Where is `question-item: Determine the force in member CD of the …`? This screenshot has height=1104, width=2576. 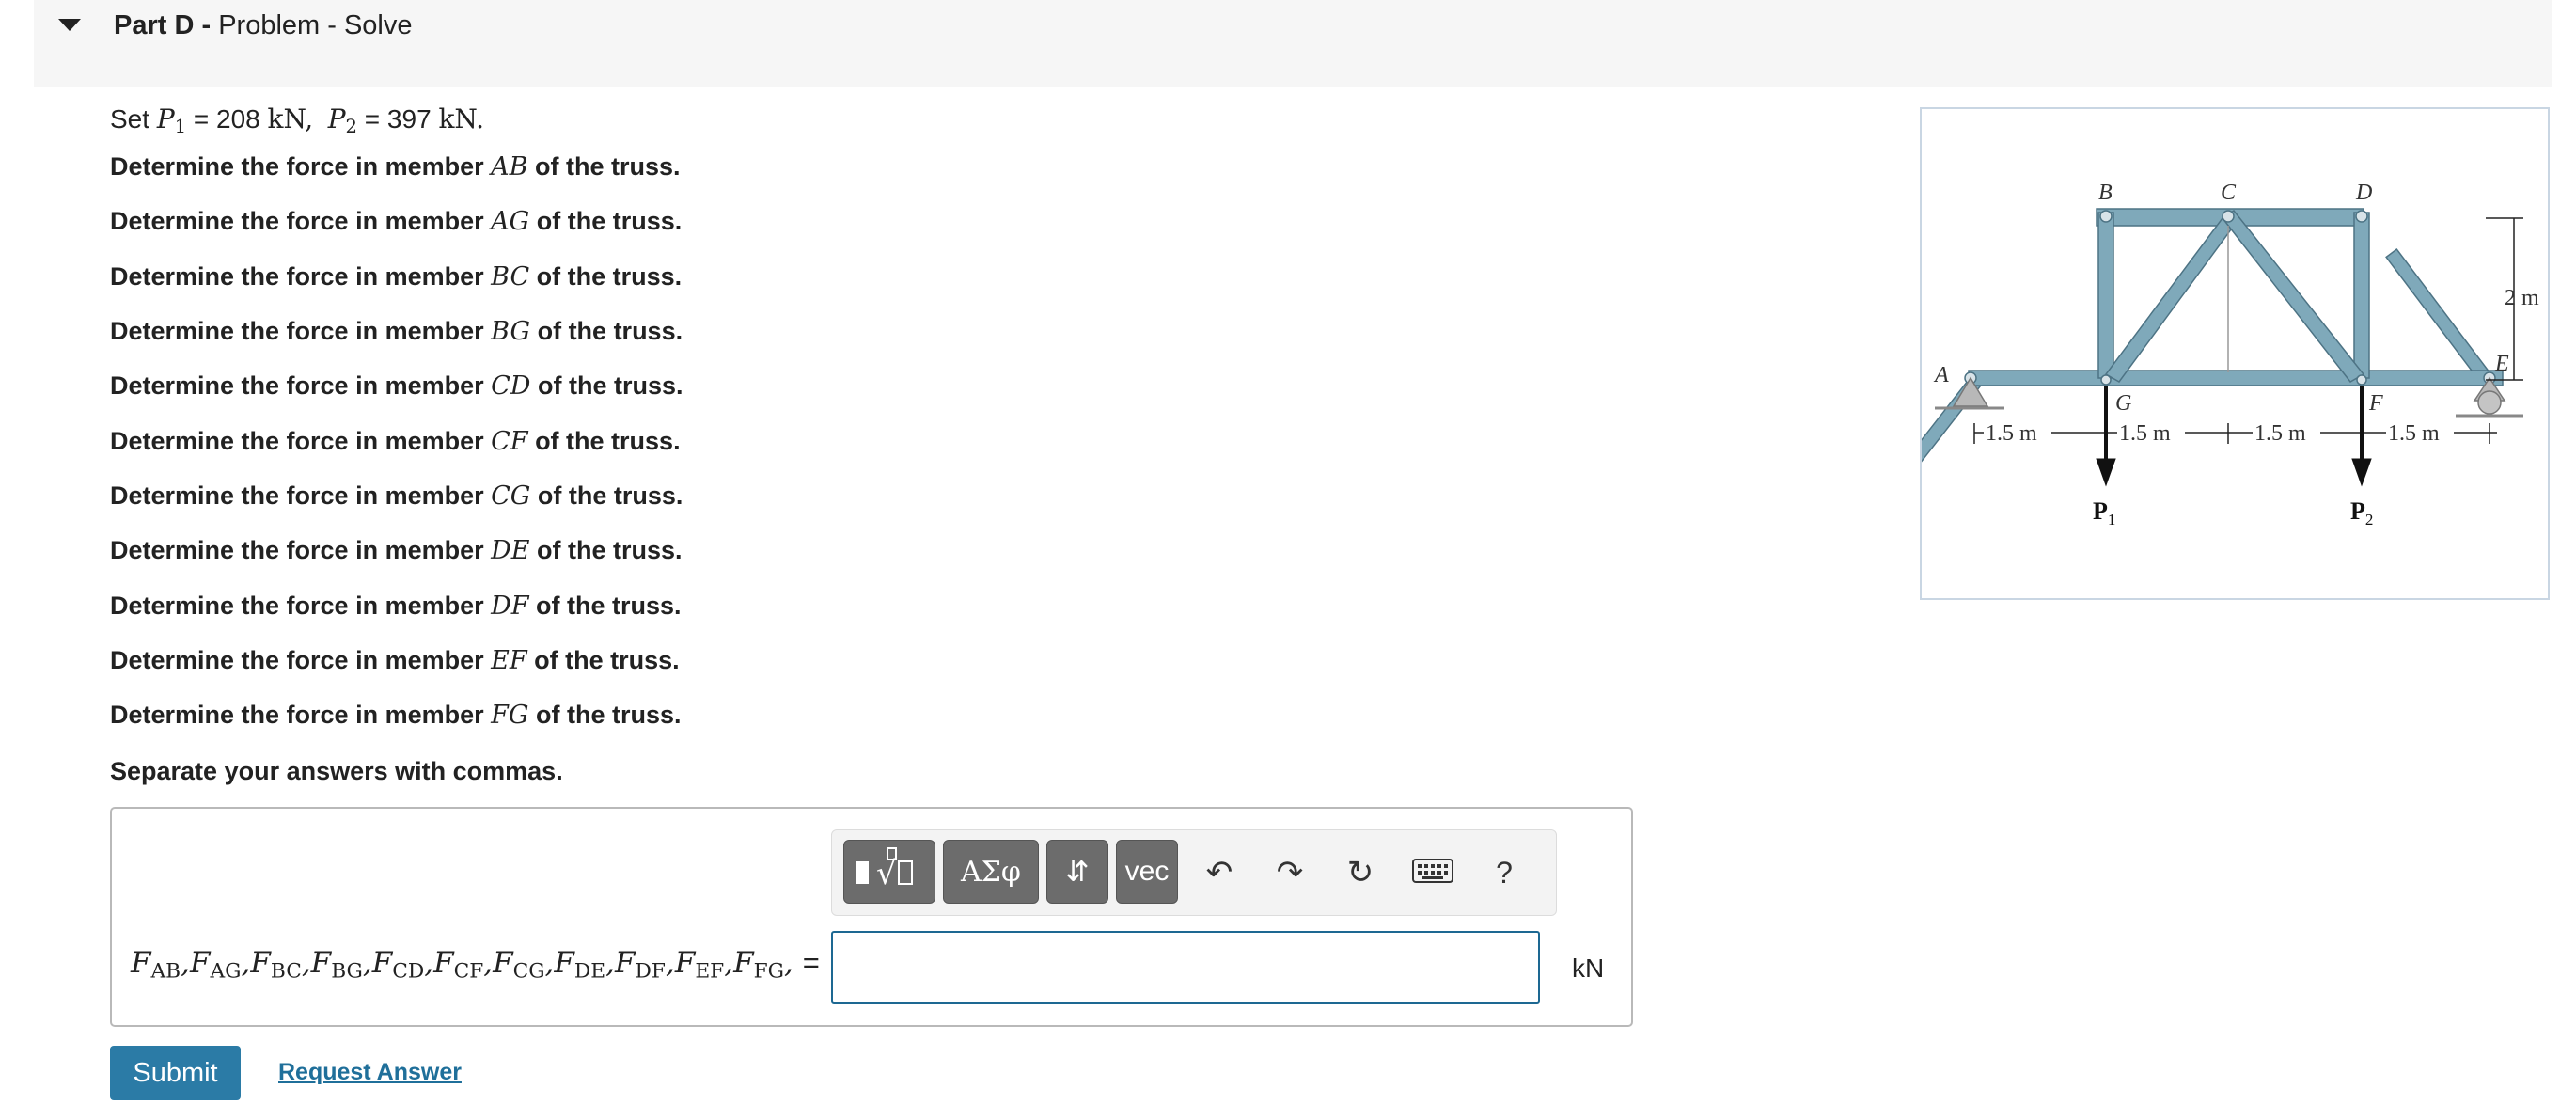 question-item: Determine the force in member CD of the … is located at coordinates (397, 386).